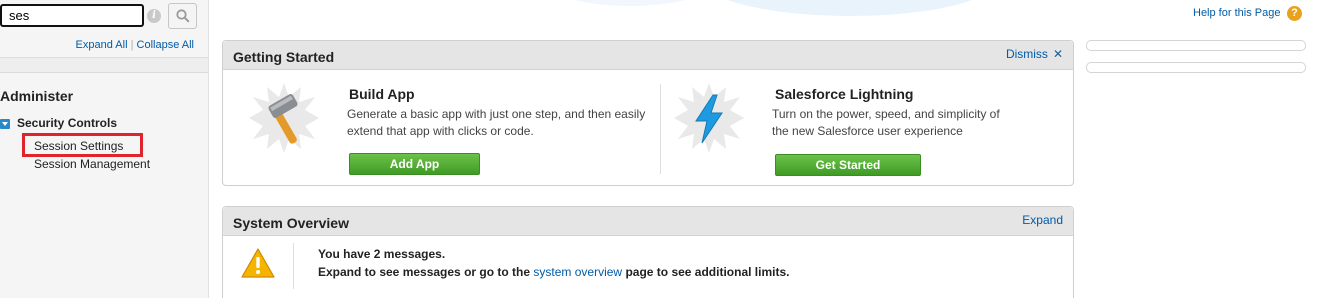 The width and height of the screenshot is (1317, 298). Describe the element at coordinates (1294, 13) in the screenshot. I see `help-icon: ?` at that location.